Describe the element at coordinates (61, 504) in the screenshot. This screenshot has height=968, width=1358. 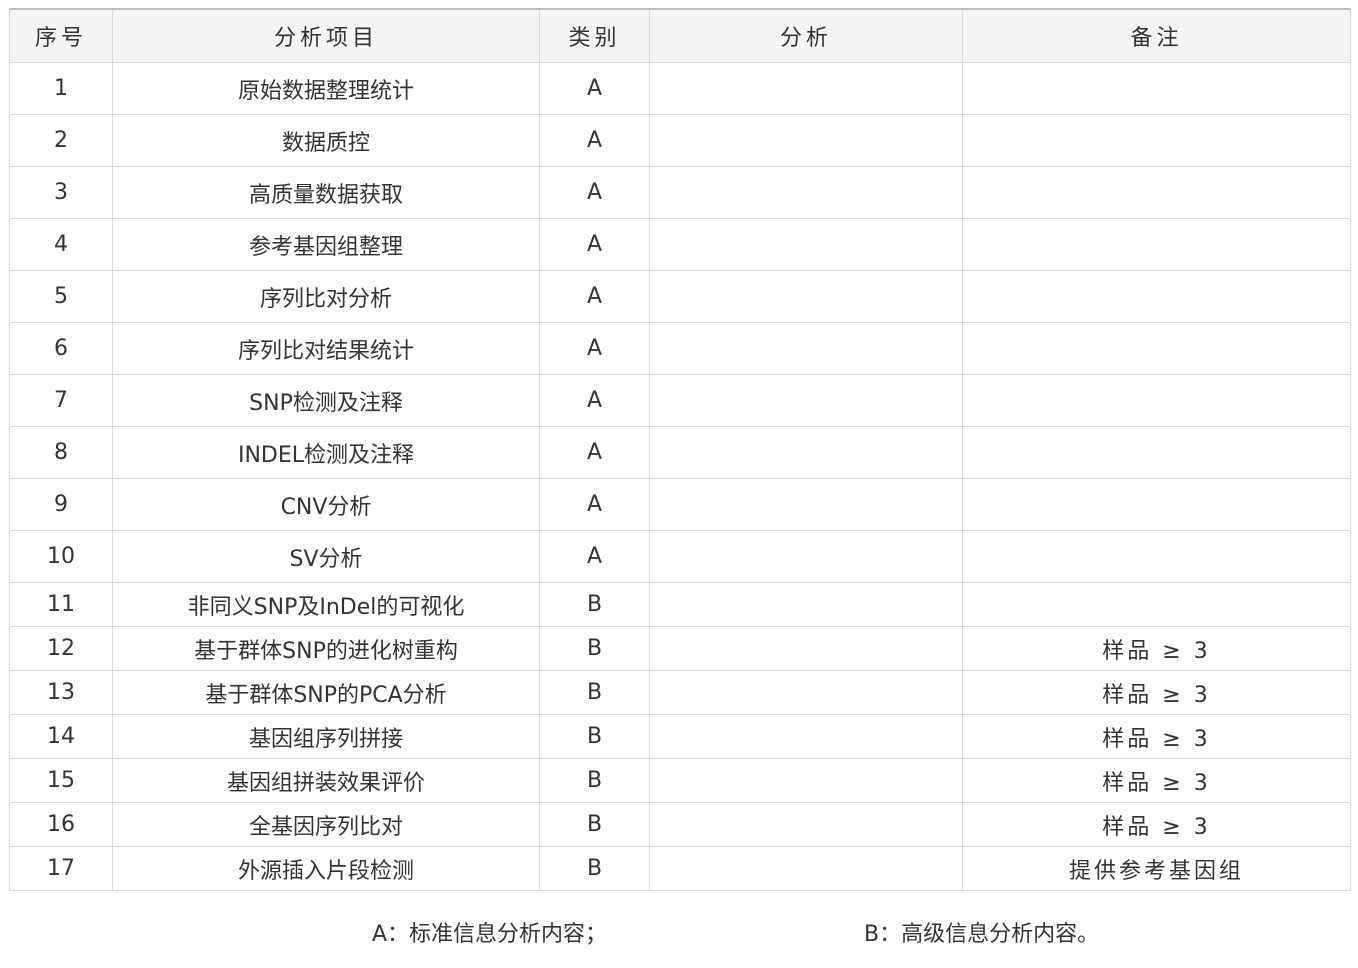
I see `cell-serial-number: 9` at that location.